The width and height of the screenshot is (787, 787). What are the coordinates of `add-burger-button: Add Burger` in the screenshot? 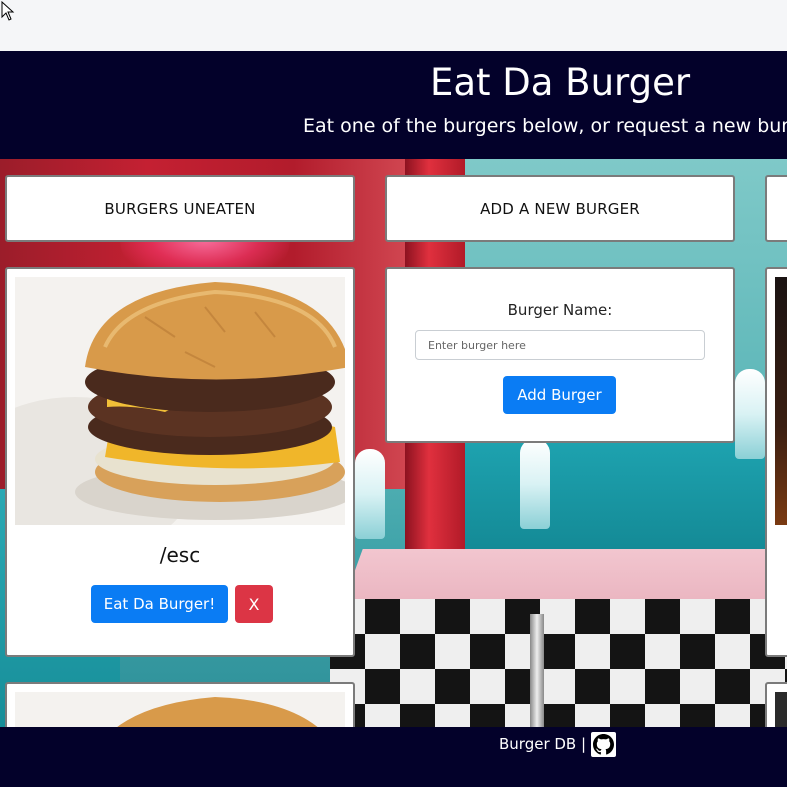 It's located at (559, 395).